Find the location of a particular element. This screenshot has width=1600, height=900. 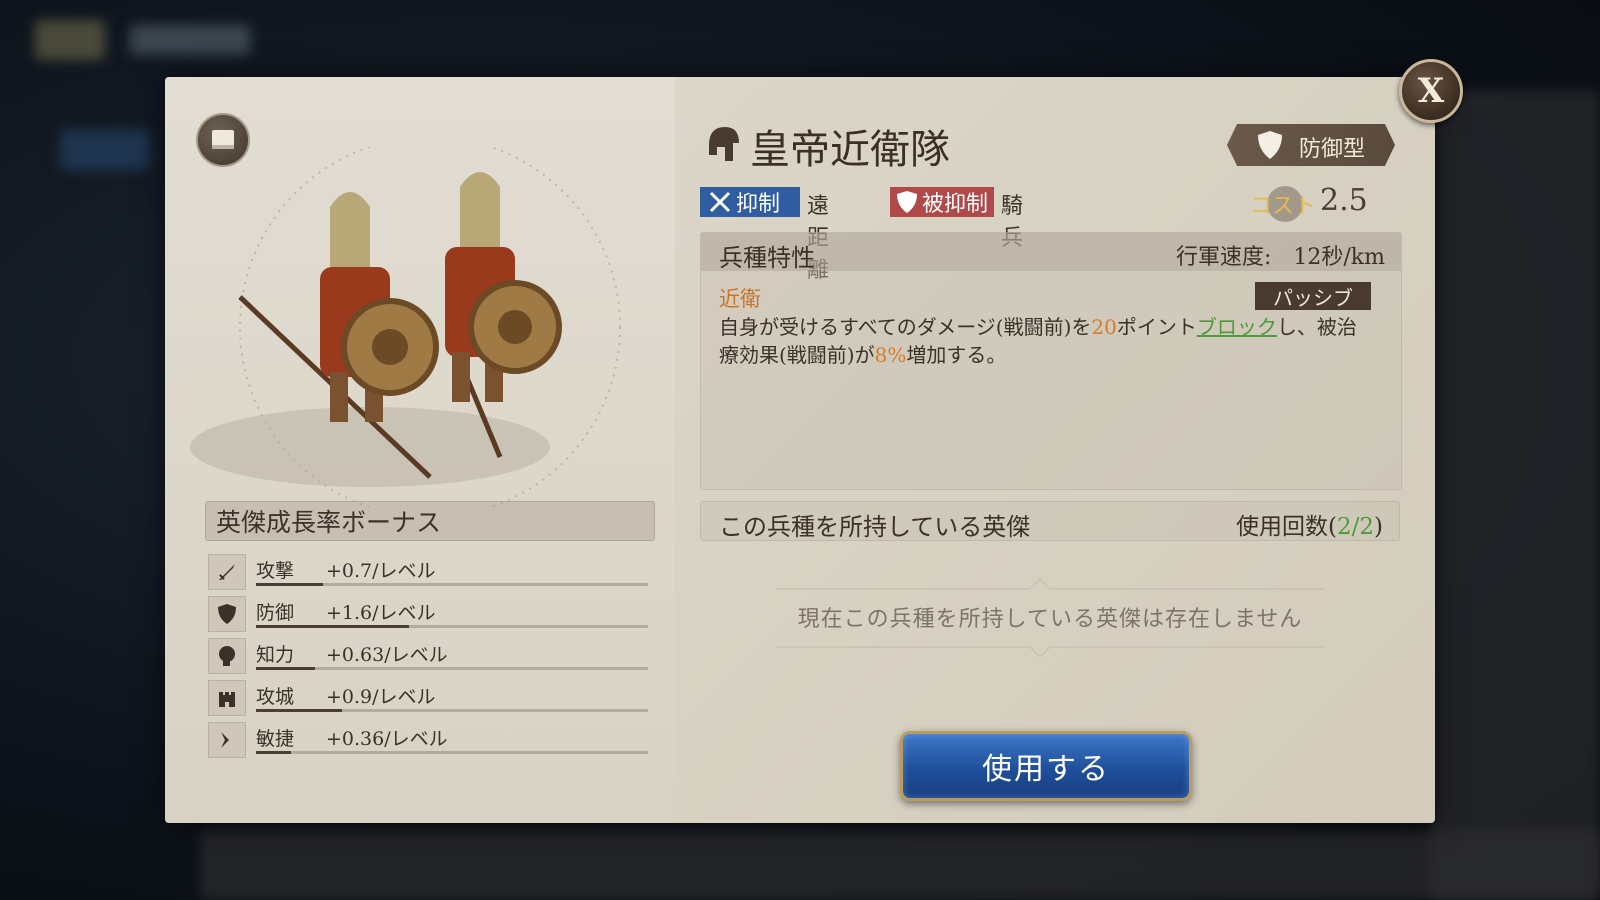

stat-row-defense: 防御 +1.6/レベル is located at coordinates (428, 614).